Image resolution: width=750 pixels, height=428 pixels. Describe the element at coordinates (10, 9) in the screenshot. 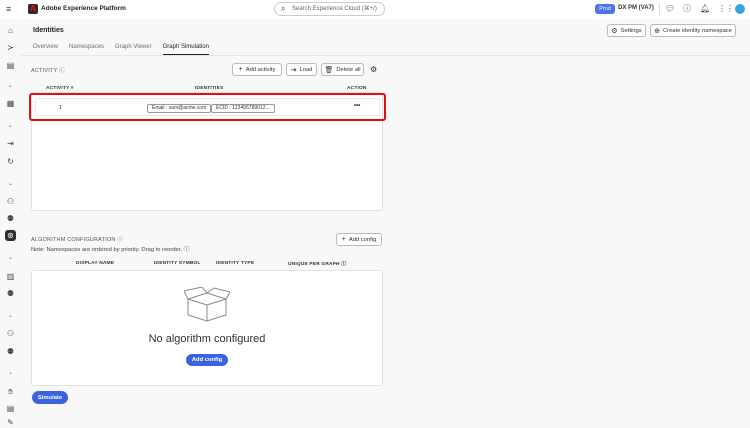

I see `menu-icon: ≡` at that location.